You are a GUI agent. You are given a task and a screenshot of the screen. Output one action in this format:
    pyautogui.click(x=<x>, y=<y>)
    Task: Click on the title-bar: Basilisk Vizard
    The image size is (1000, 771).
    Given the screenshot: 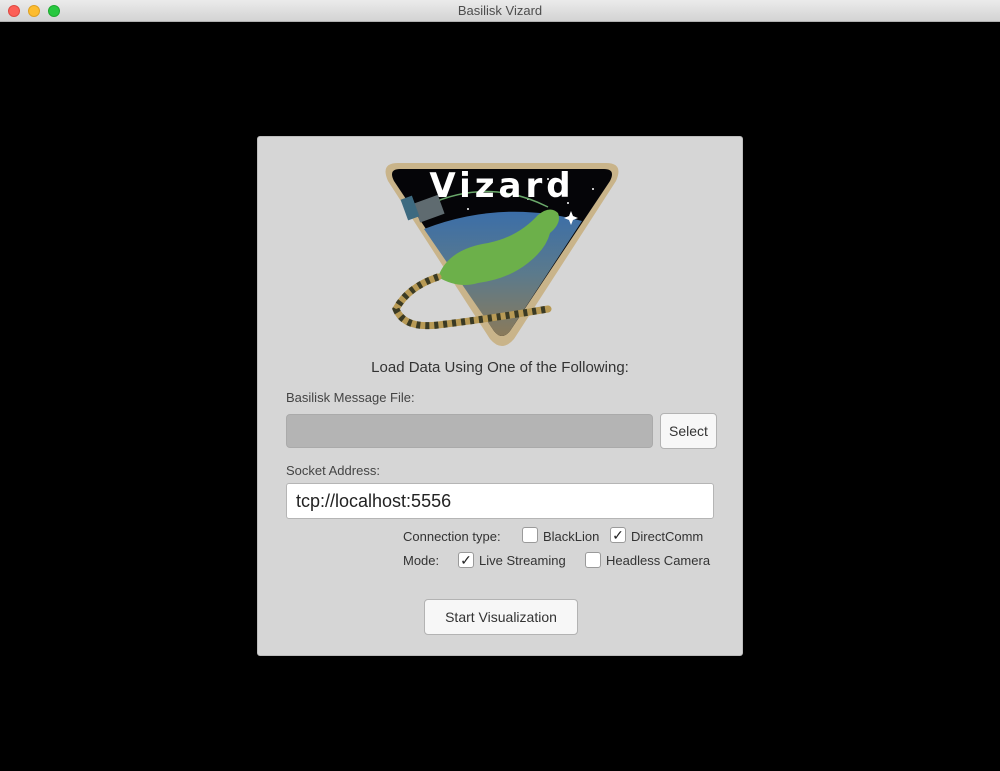 What is the action you would take?
    pyautogui.click(x=500, y=11)
    